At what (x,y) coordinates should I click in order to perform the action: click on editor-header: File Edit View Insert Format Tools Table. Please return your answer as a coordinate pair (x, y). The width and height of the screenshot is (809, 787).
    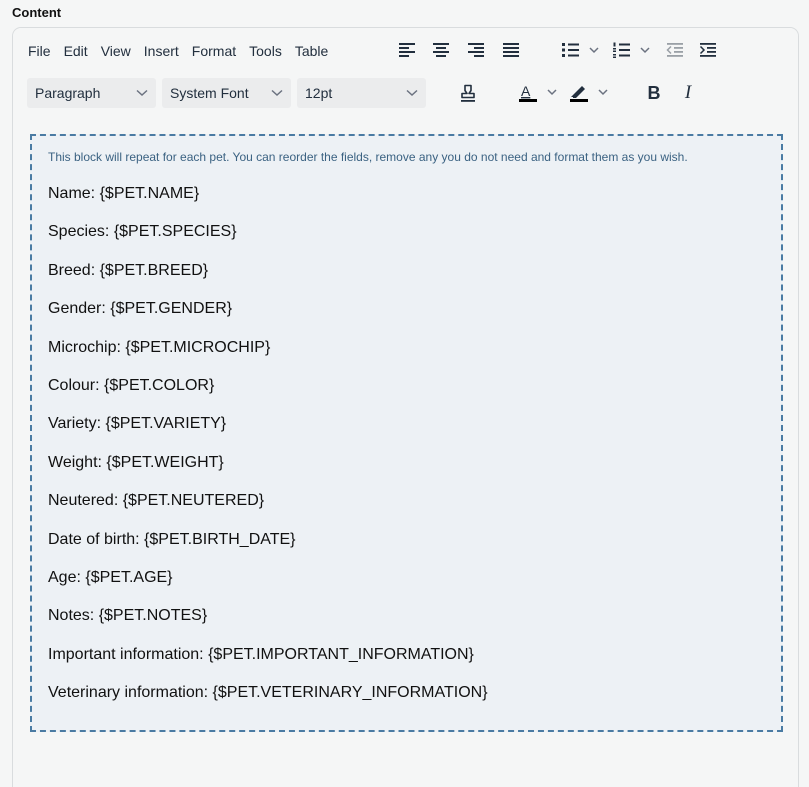
    Looking at the image, I should click on (405, 72).